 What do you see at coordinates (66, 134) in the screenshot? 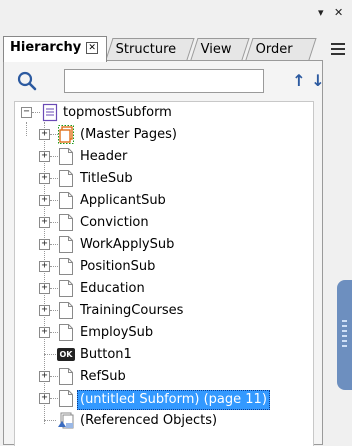
I see `master-pages-icon` at bounding box center [66, 134].